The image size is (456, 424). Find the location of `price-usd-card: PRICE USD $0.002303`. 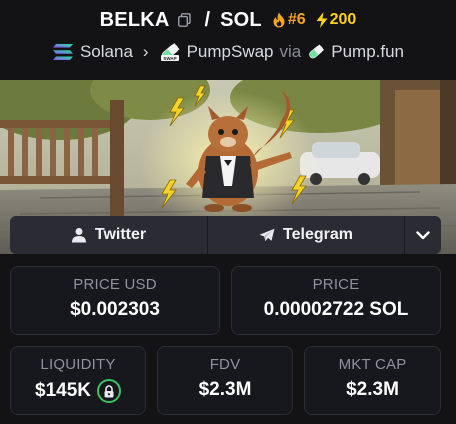

price-usd-card: PRICE USD $0.002303 is located at coordinates (115, 300).